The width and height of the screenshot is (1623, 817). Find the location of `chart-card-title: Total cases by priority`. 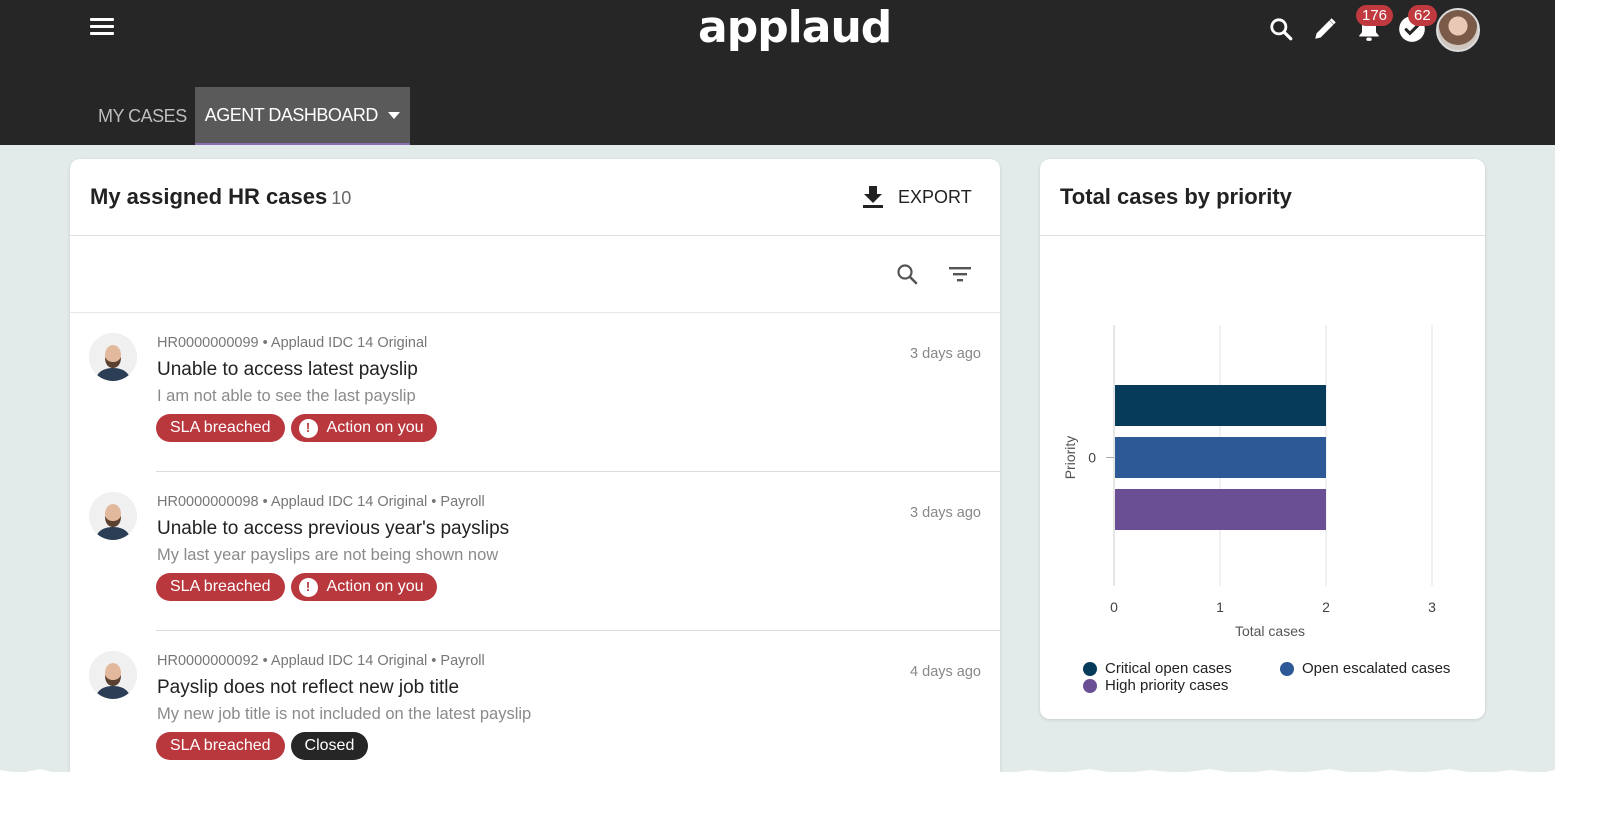

chart-card-title: Total cases by priority is located at coordinates (1176, 196).